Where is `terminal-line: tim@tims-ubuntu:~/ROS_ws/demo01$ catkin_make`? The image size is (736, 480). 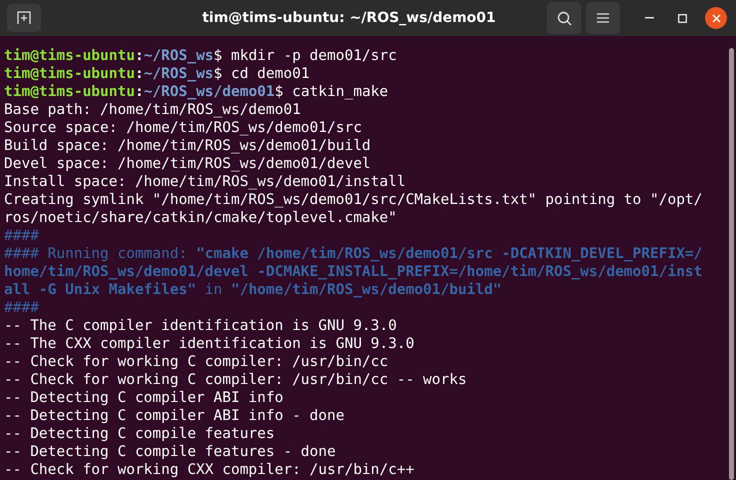 terminal-line: tim@tims-ubuntu:~/ROS_ws/demo01$ catkin_make is located at coordinates (197, 92).